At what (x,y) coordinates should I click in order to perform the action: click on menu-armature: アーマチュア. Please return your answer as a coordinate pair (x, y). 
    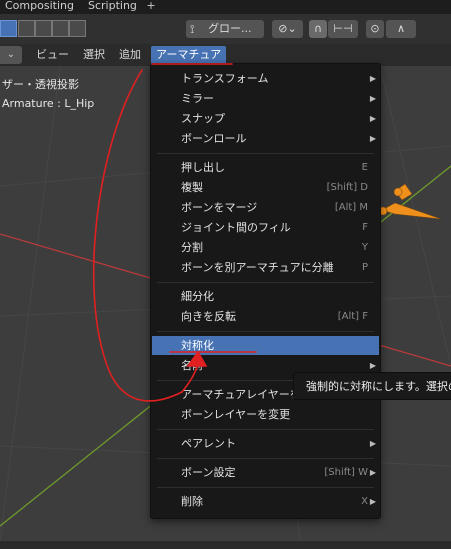
    Looking at the image, I should click on (189, 55).